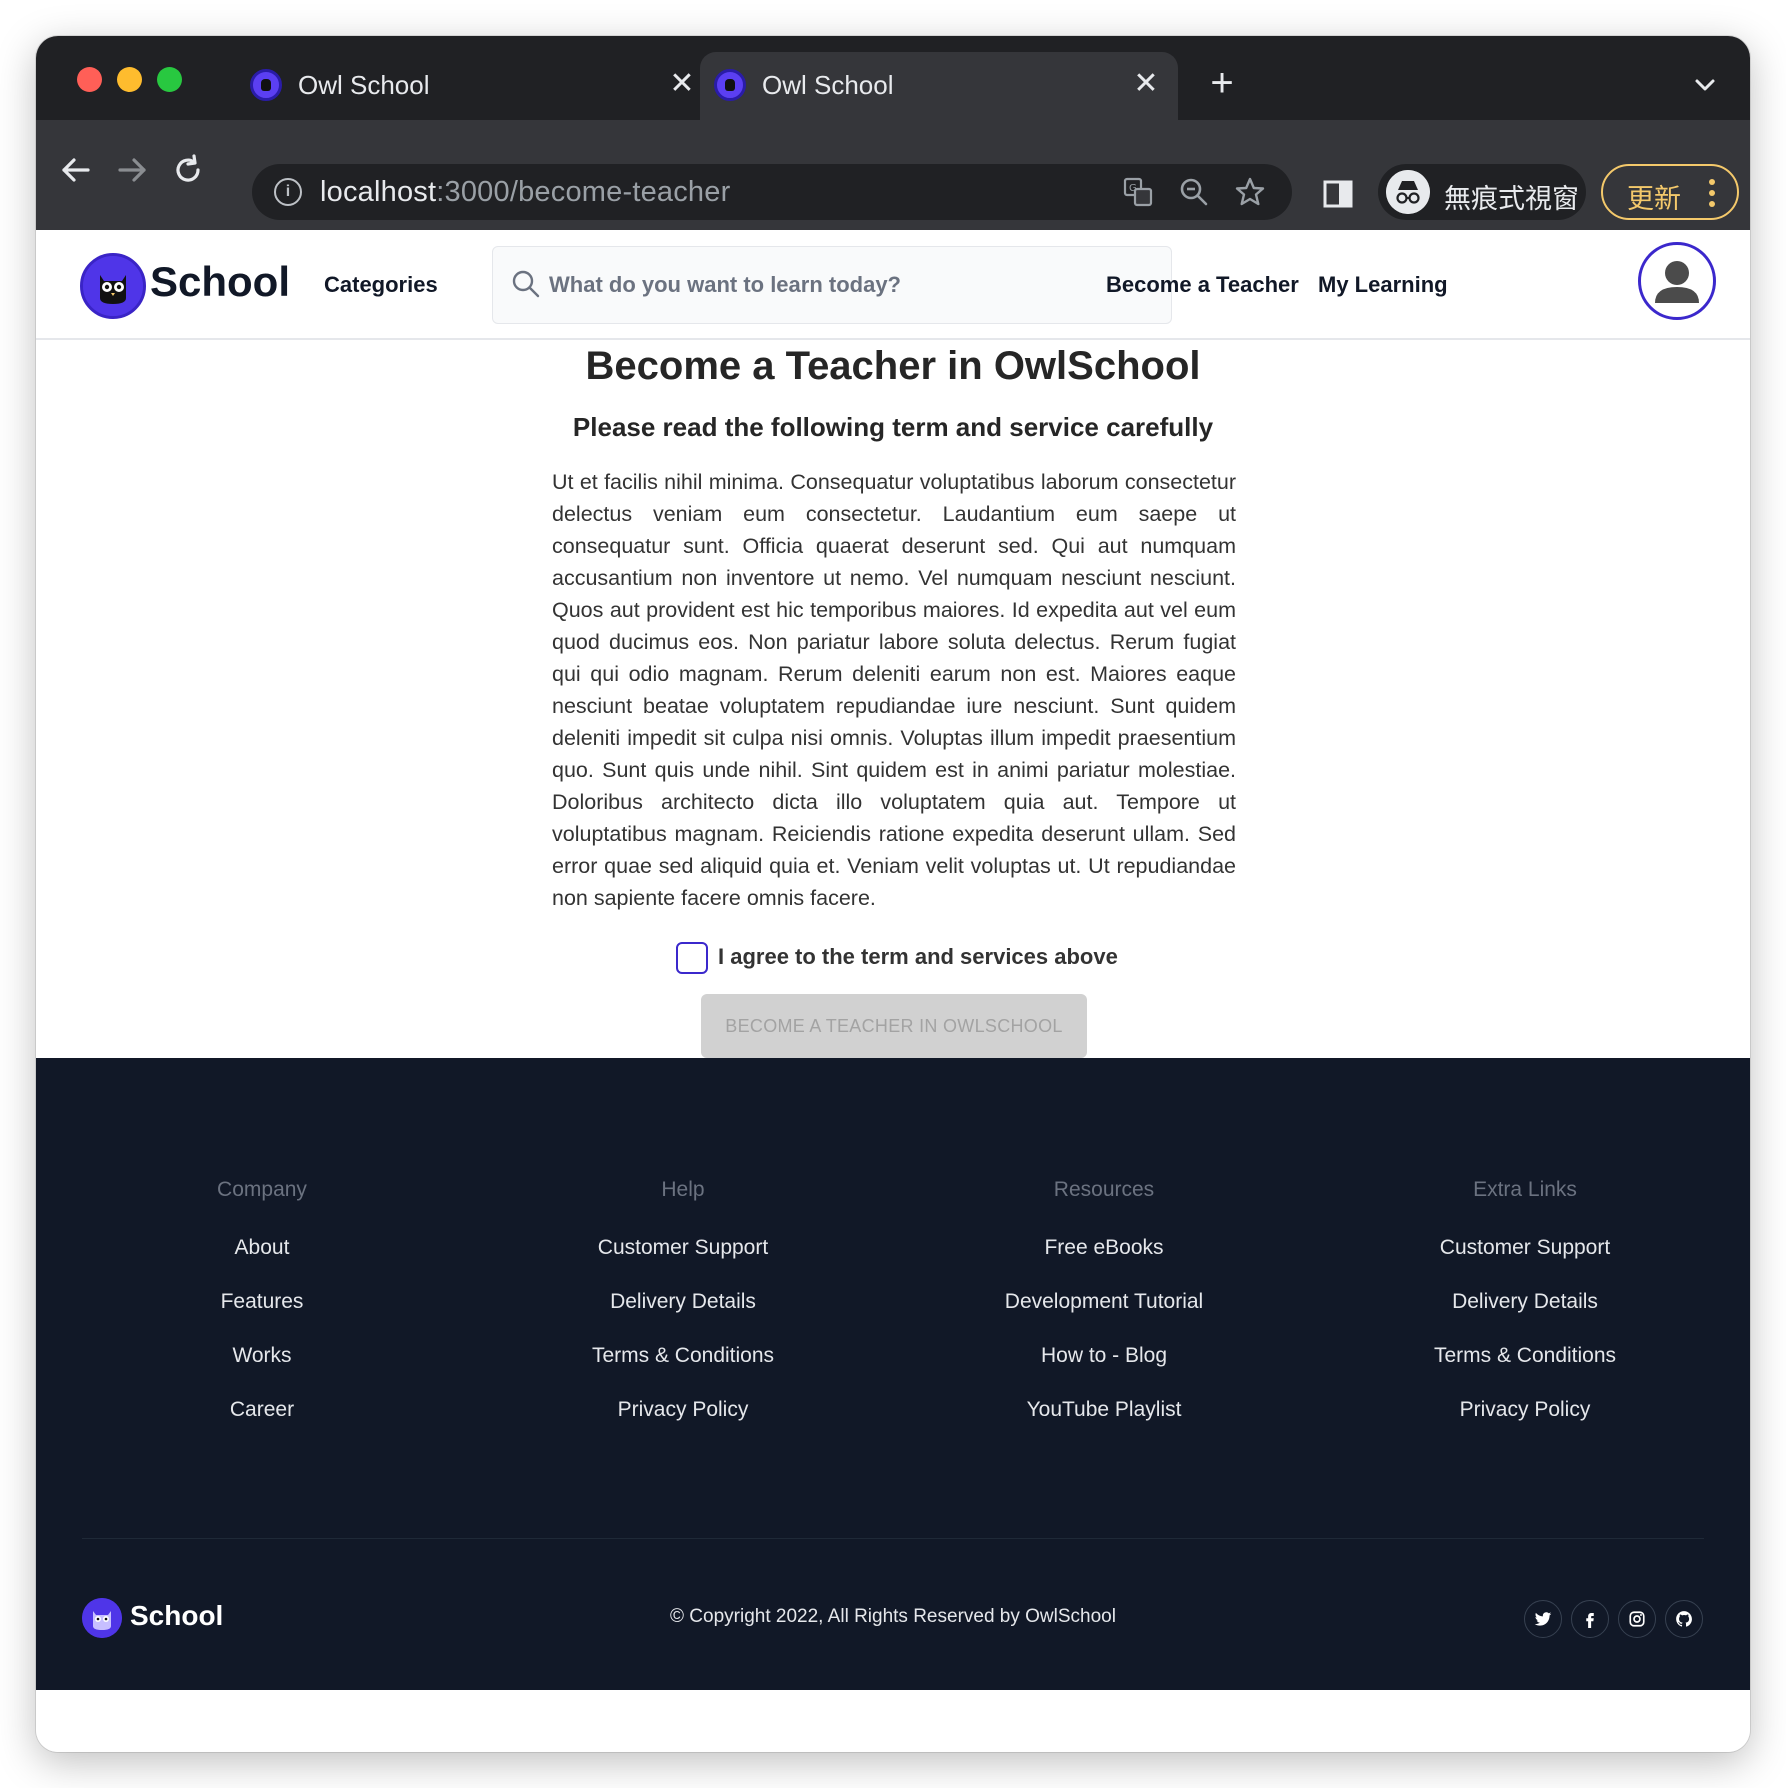 The width and height of the screenshot is (1786, 1788). Describe the element at coordinates (894, 1026) in the screenshot. I see `become-teacher-button: BECOME A TEACHER IN OWLSCHOOL` at that location.